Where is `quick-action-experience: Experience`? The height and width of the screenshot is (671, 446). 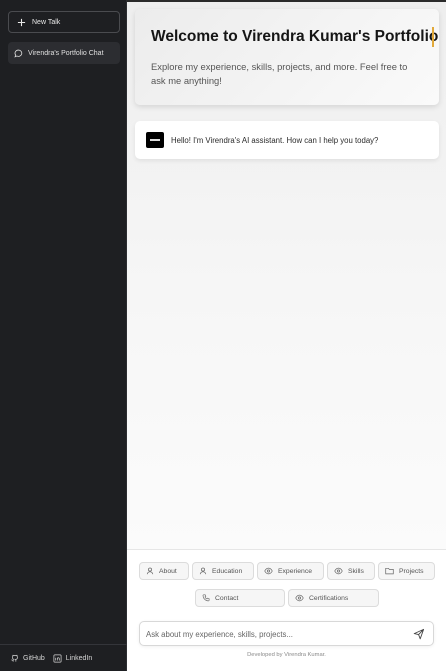 quick-action-experience: Experience is located at coordinates (290, 571).